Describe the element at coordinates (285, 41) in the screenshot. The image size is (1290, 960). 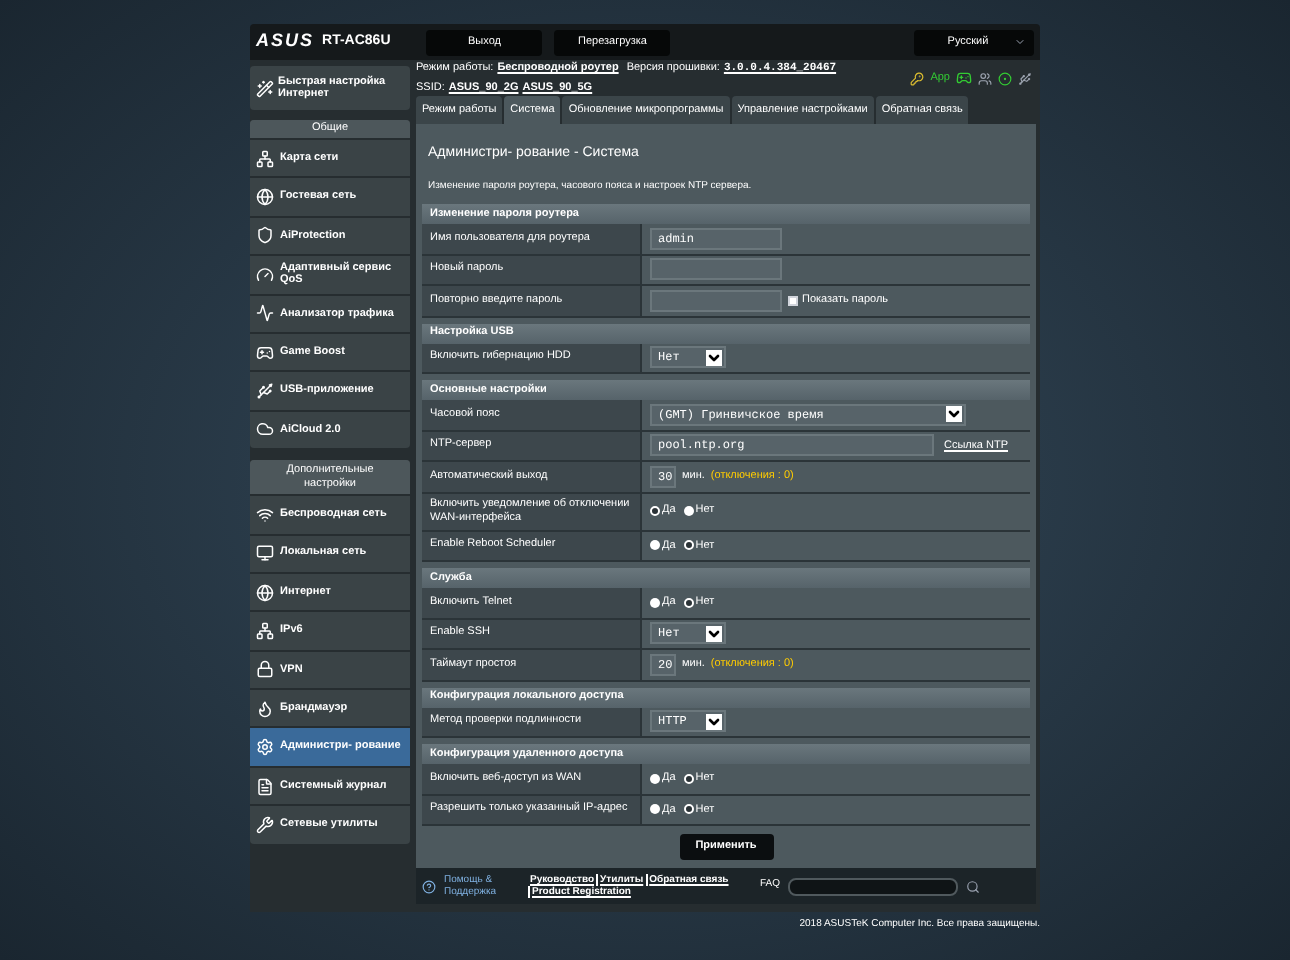
I see `brand-logo: ASUS` at that location.